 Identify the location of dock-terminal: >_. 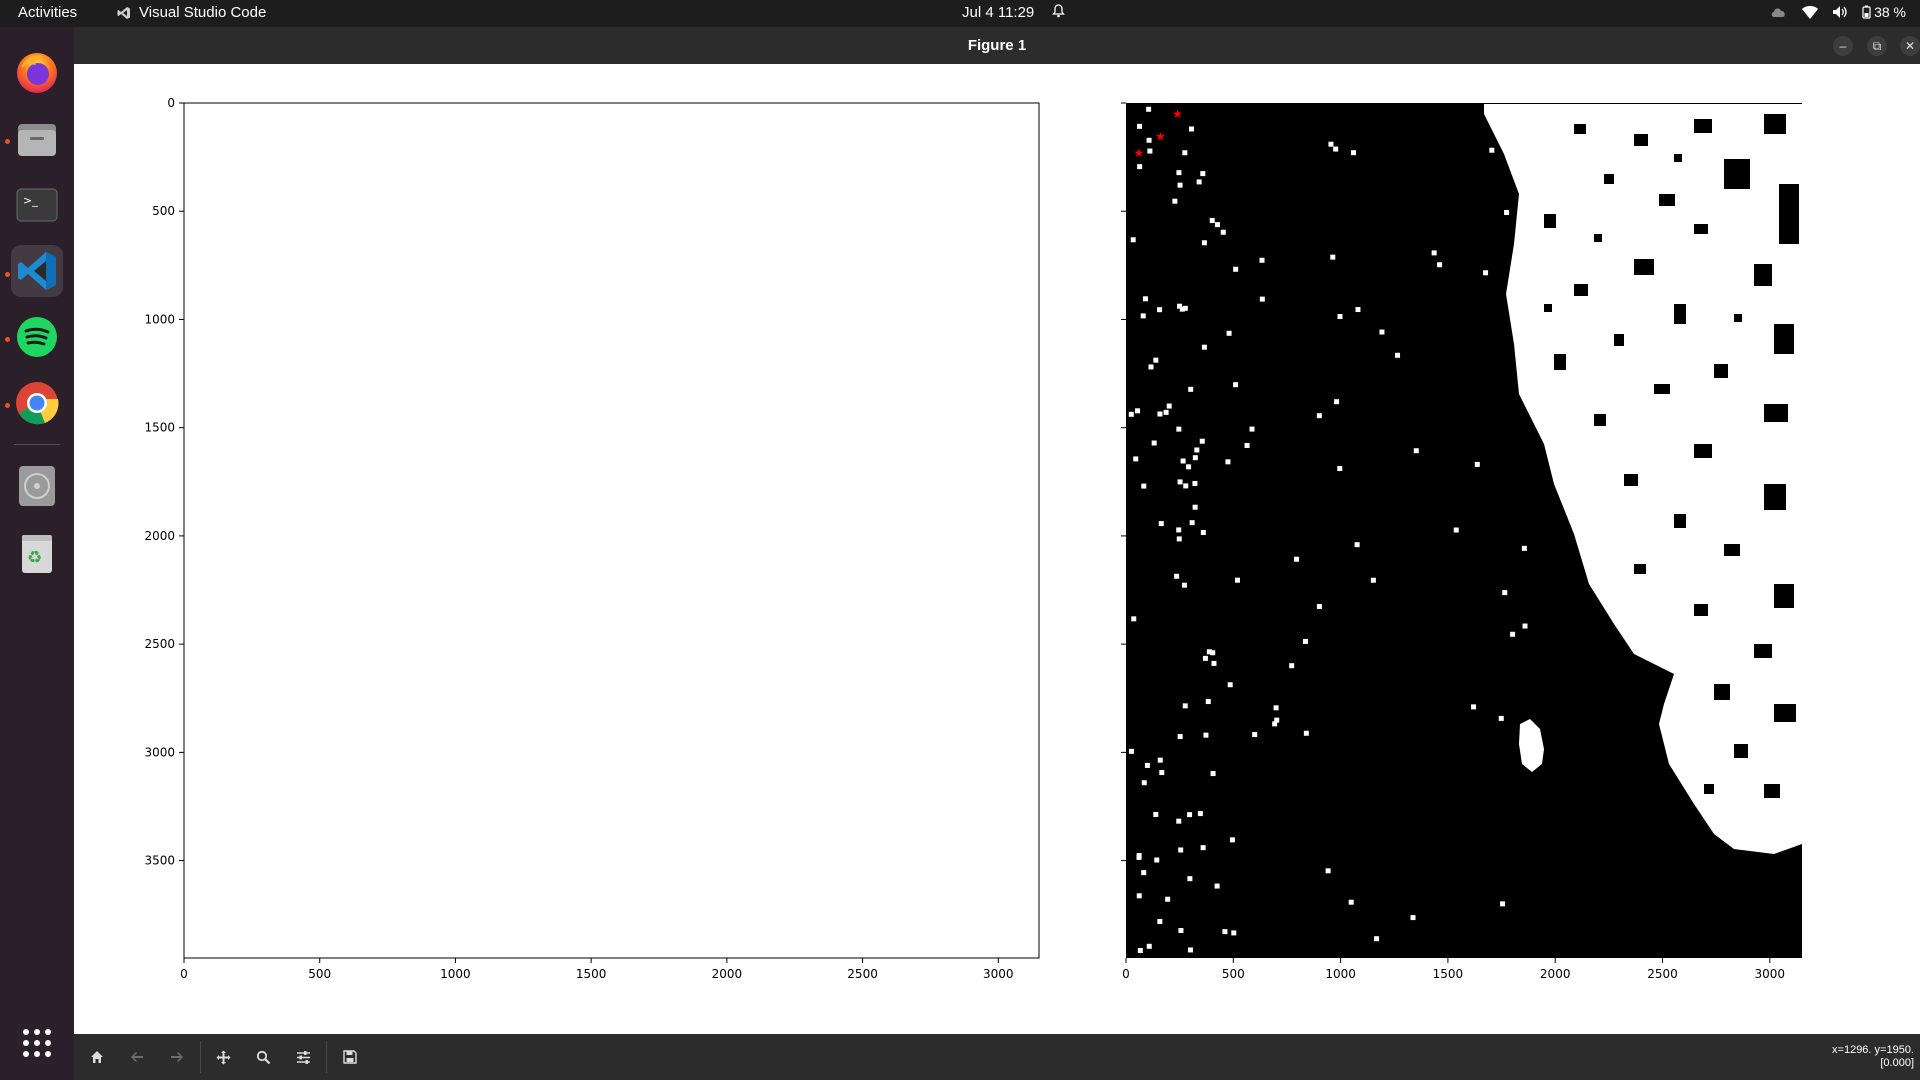
(37, 205).